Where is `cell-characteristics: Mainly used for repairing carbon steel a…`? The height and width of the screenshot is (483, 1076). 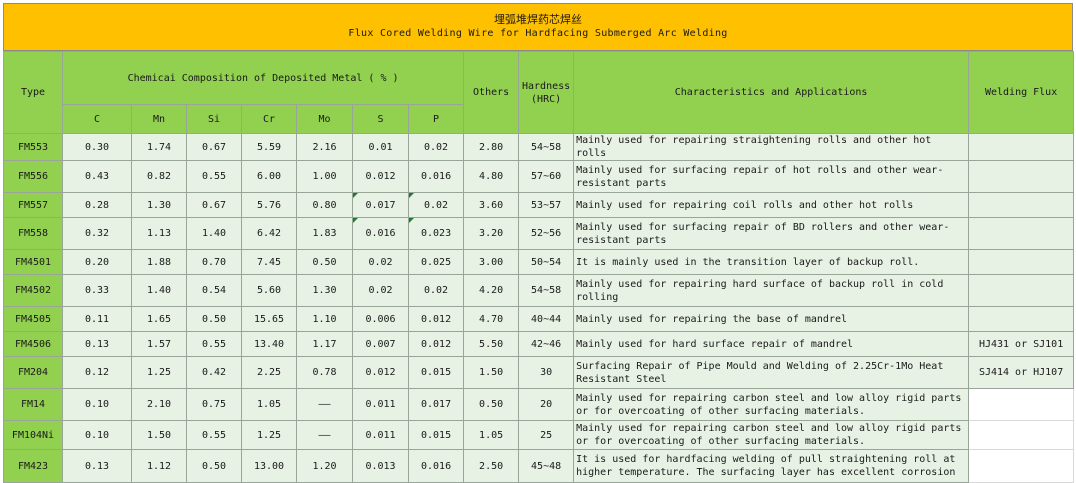 cell-characteristics: Mainly used for repairing carbon steel a… is located at coordinates (771, 435).